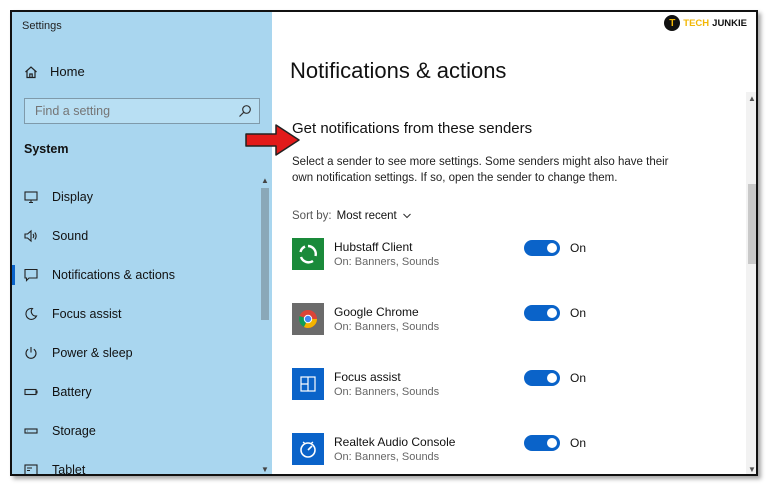  What do you see at coordinates (135, 313) in the screenshot?
I see `sidebar-item-focus-assist: Focus assist` at bounding box center [135, 313].